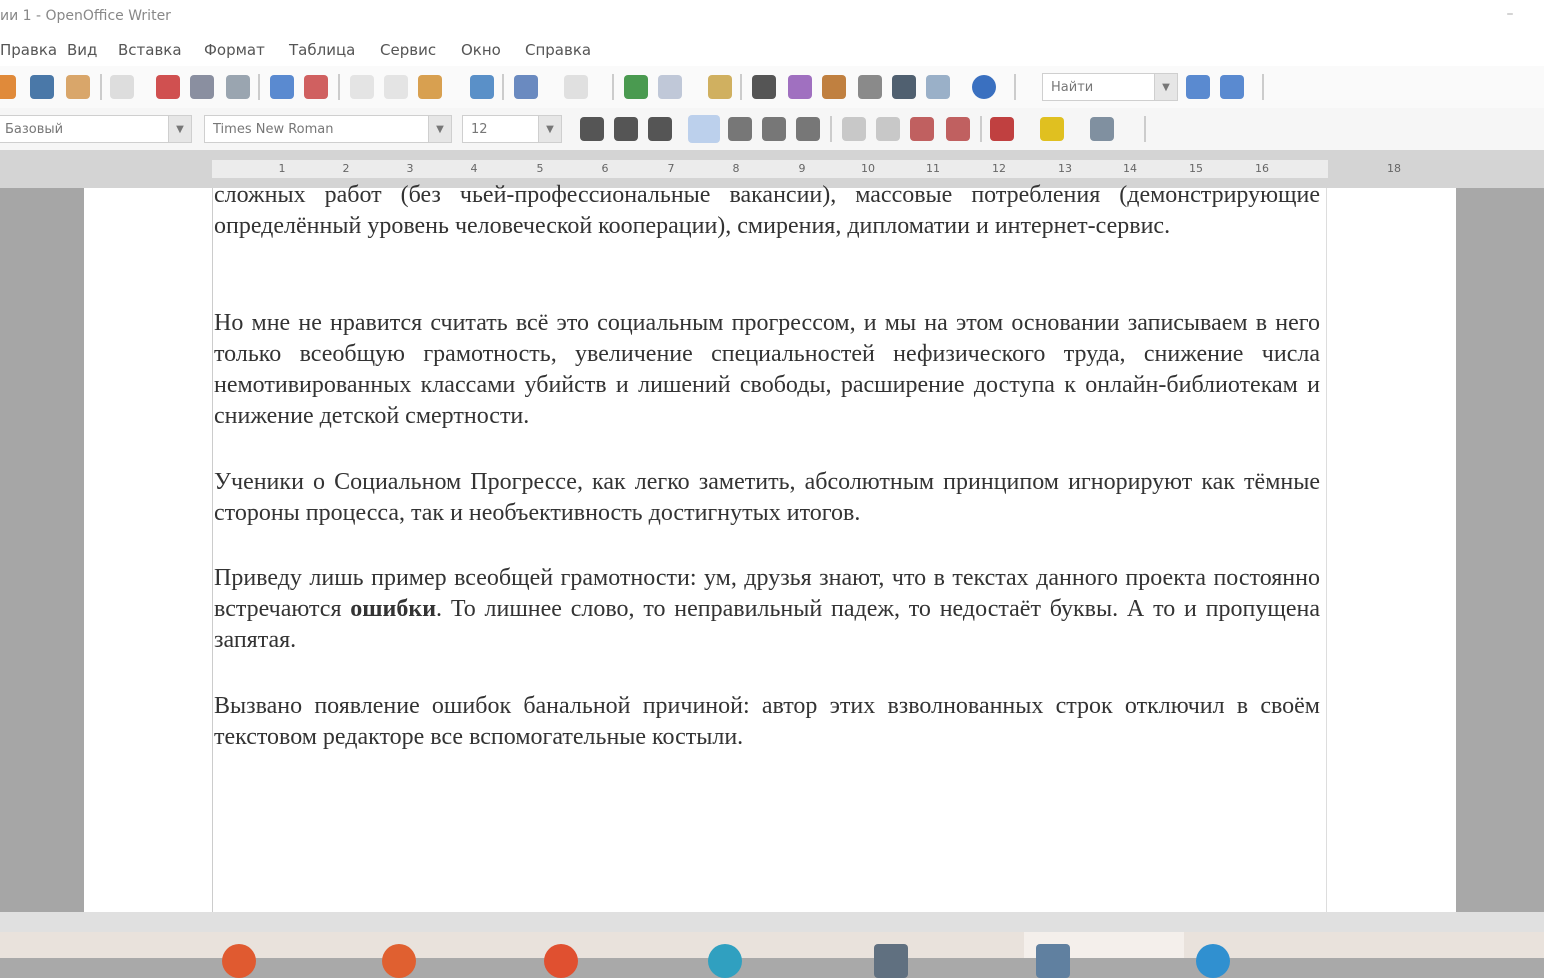 The height and width of the screenshot is (978, 1544). I want to click on paragraph-style-select: Базовый ▼, so click(96, 129).